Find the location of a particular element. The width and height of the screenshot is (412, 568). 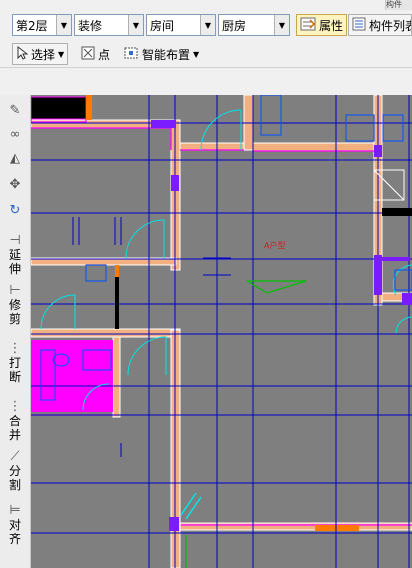

secondary-toolbar: 选择 ▼ 点 智能布置 ▼ is located at coordinates (206, 53).